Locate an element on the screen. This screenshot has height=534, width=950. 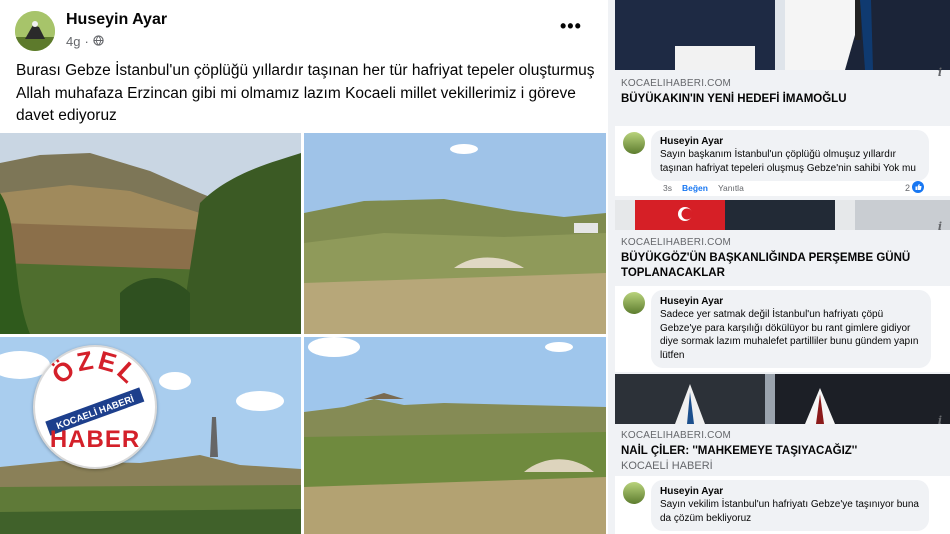
news-card-2-image is located at coordinates (782, 215).